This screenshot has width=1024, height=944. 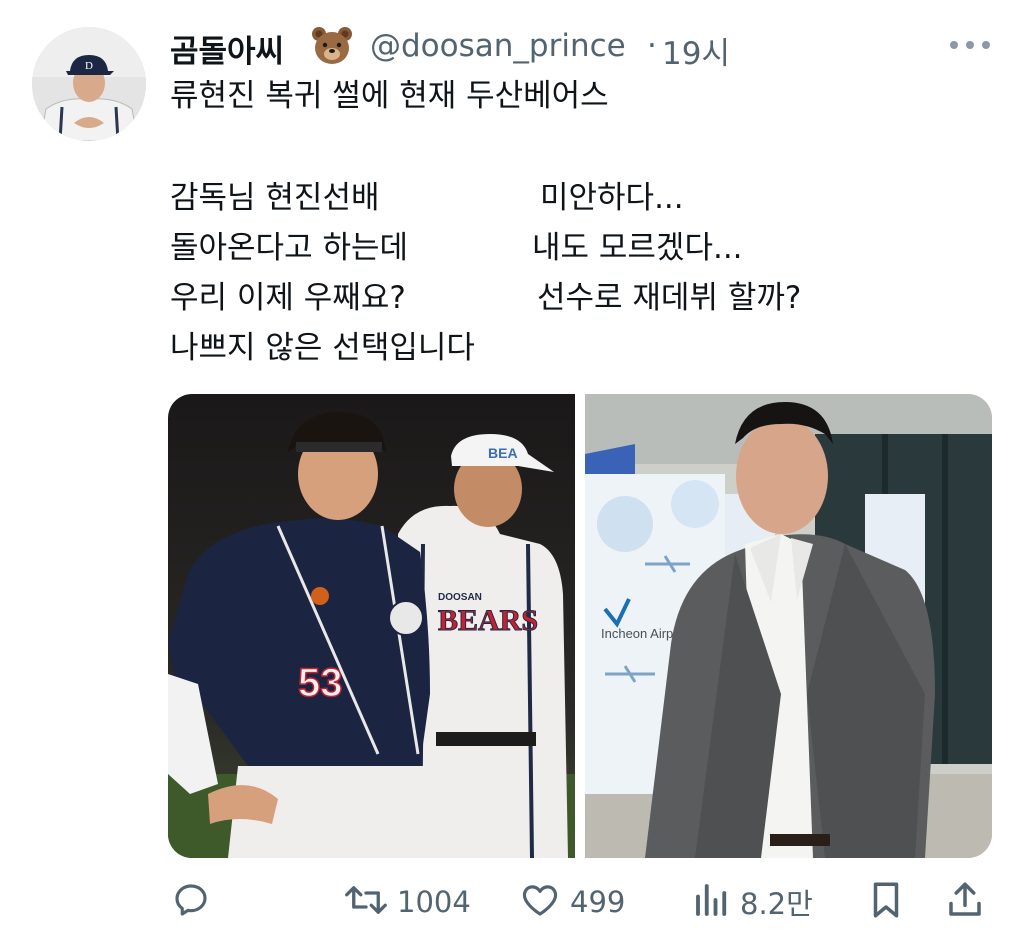 I want to click on display-name: 곰돌아씨, so click(x=227, y=48).